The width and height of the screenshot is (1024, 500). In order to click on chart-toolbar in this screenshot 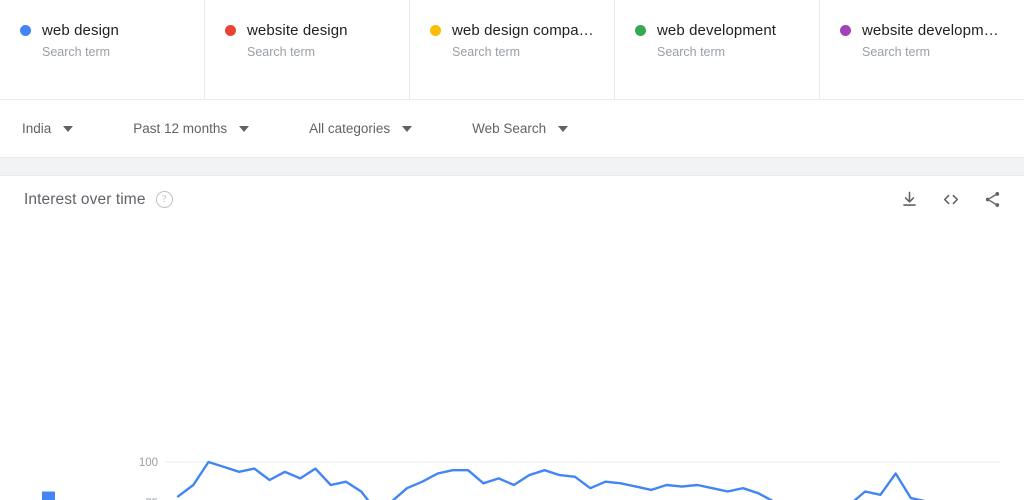, I will do `click(951, 199)`.